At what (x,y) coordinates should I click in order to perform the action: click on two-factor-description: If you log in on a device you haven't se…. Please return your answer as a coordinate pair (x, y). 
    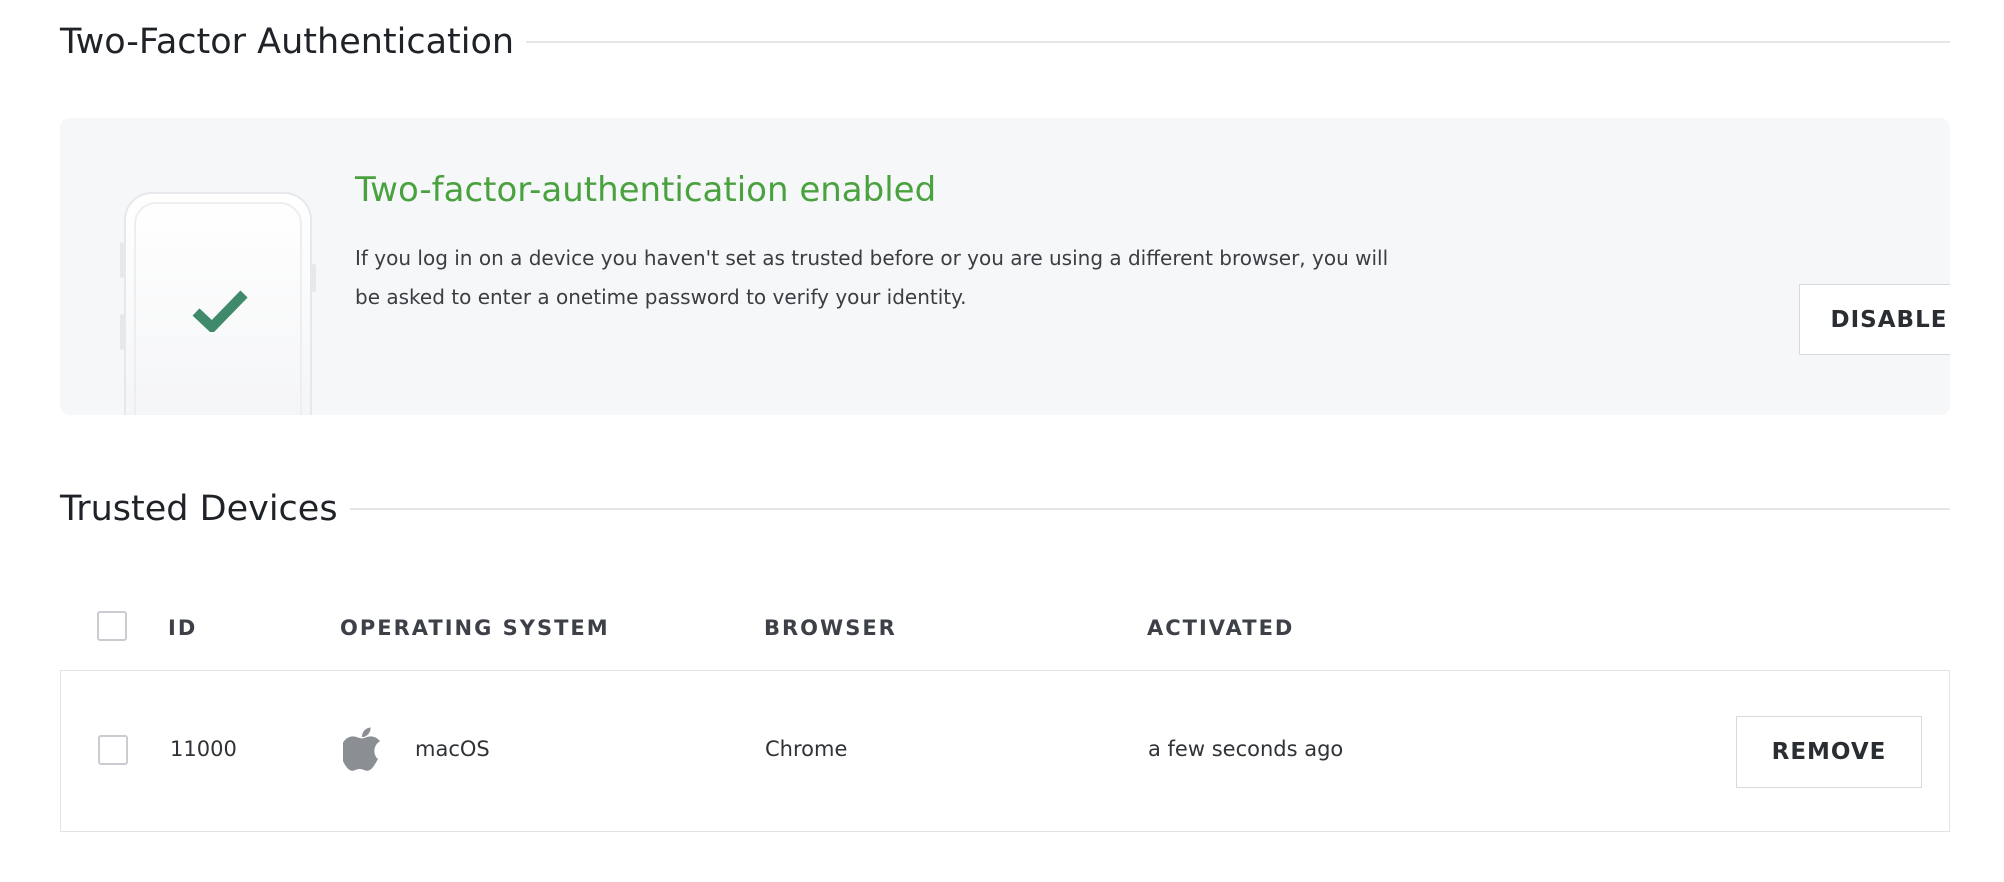
    Looking at the image, I should click on (872, 277).